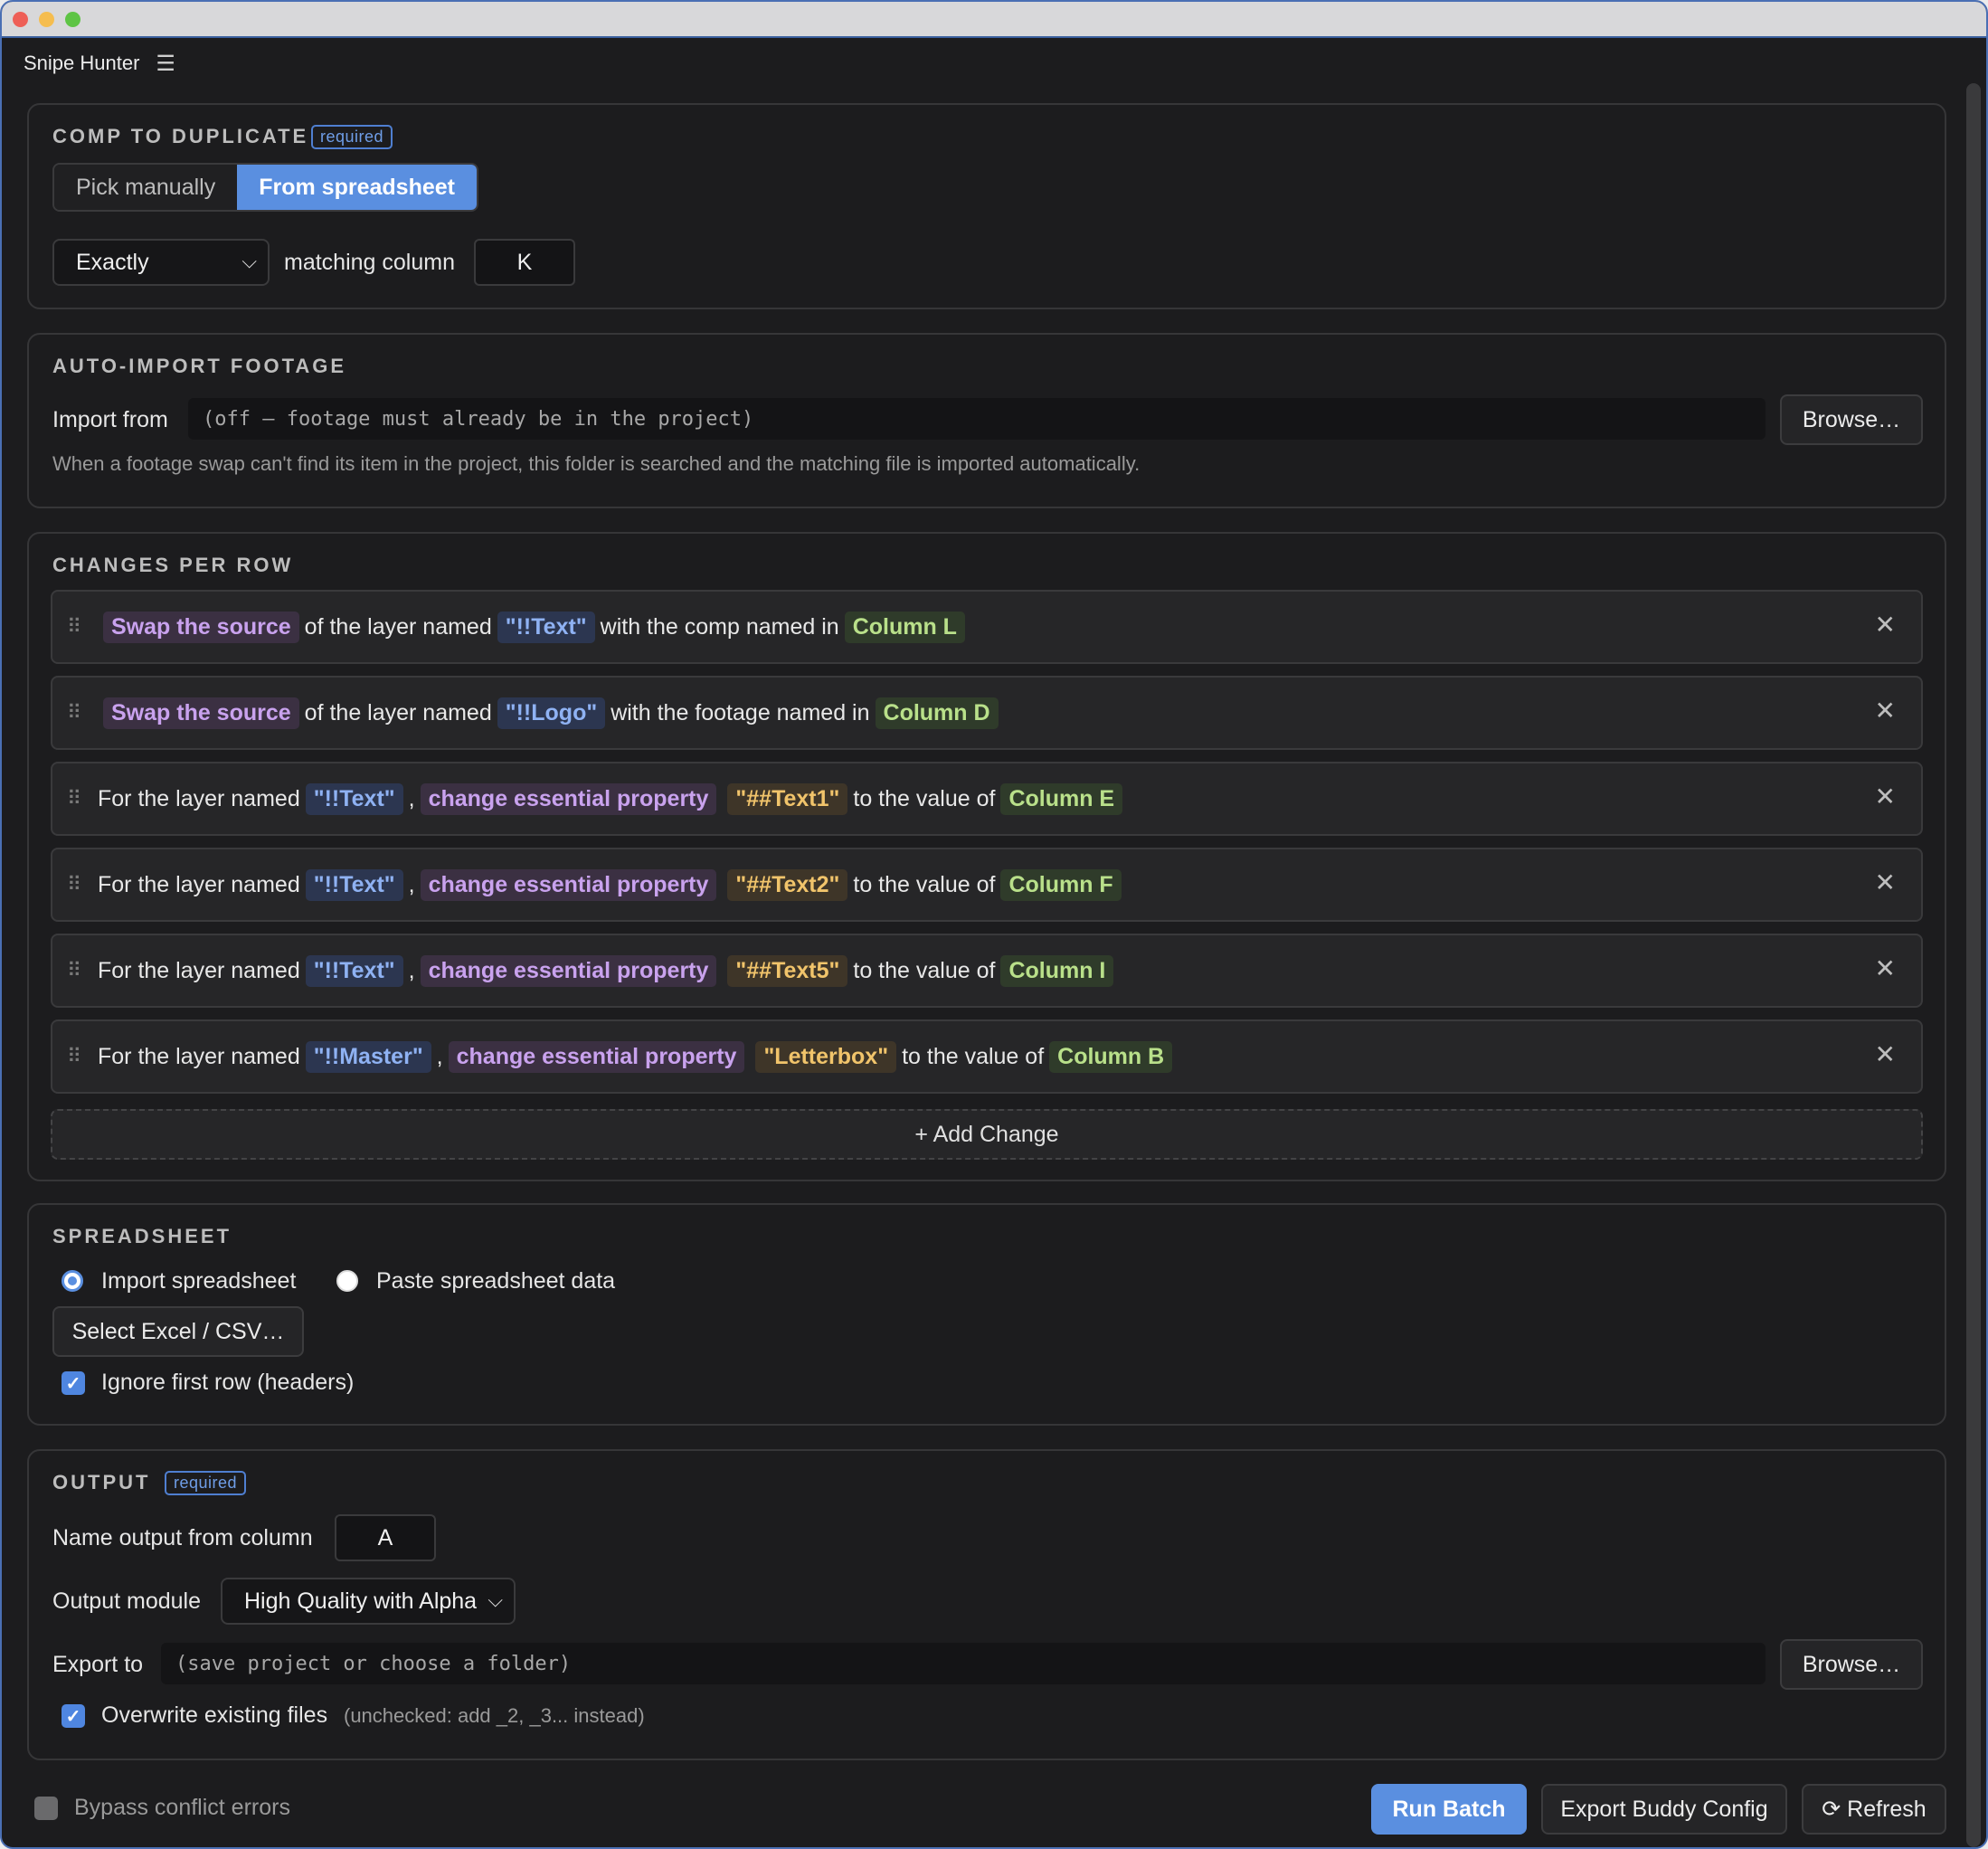  What do you see at coordinates (73, 19) in the screenshot?
I see `zoom-window-button` at bounding box center [73, 19].